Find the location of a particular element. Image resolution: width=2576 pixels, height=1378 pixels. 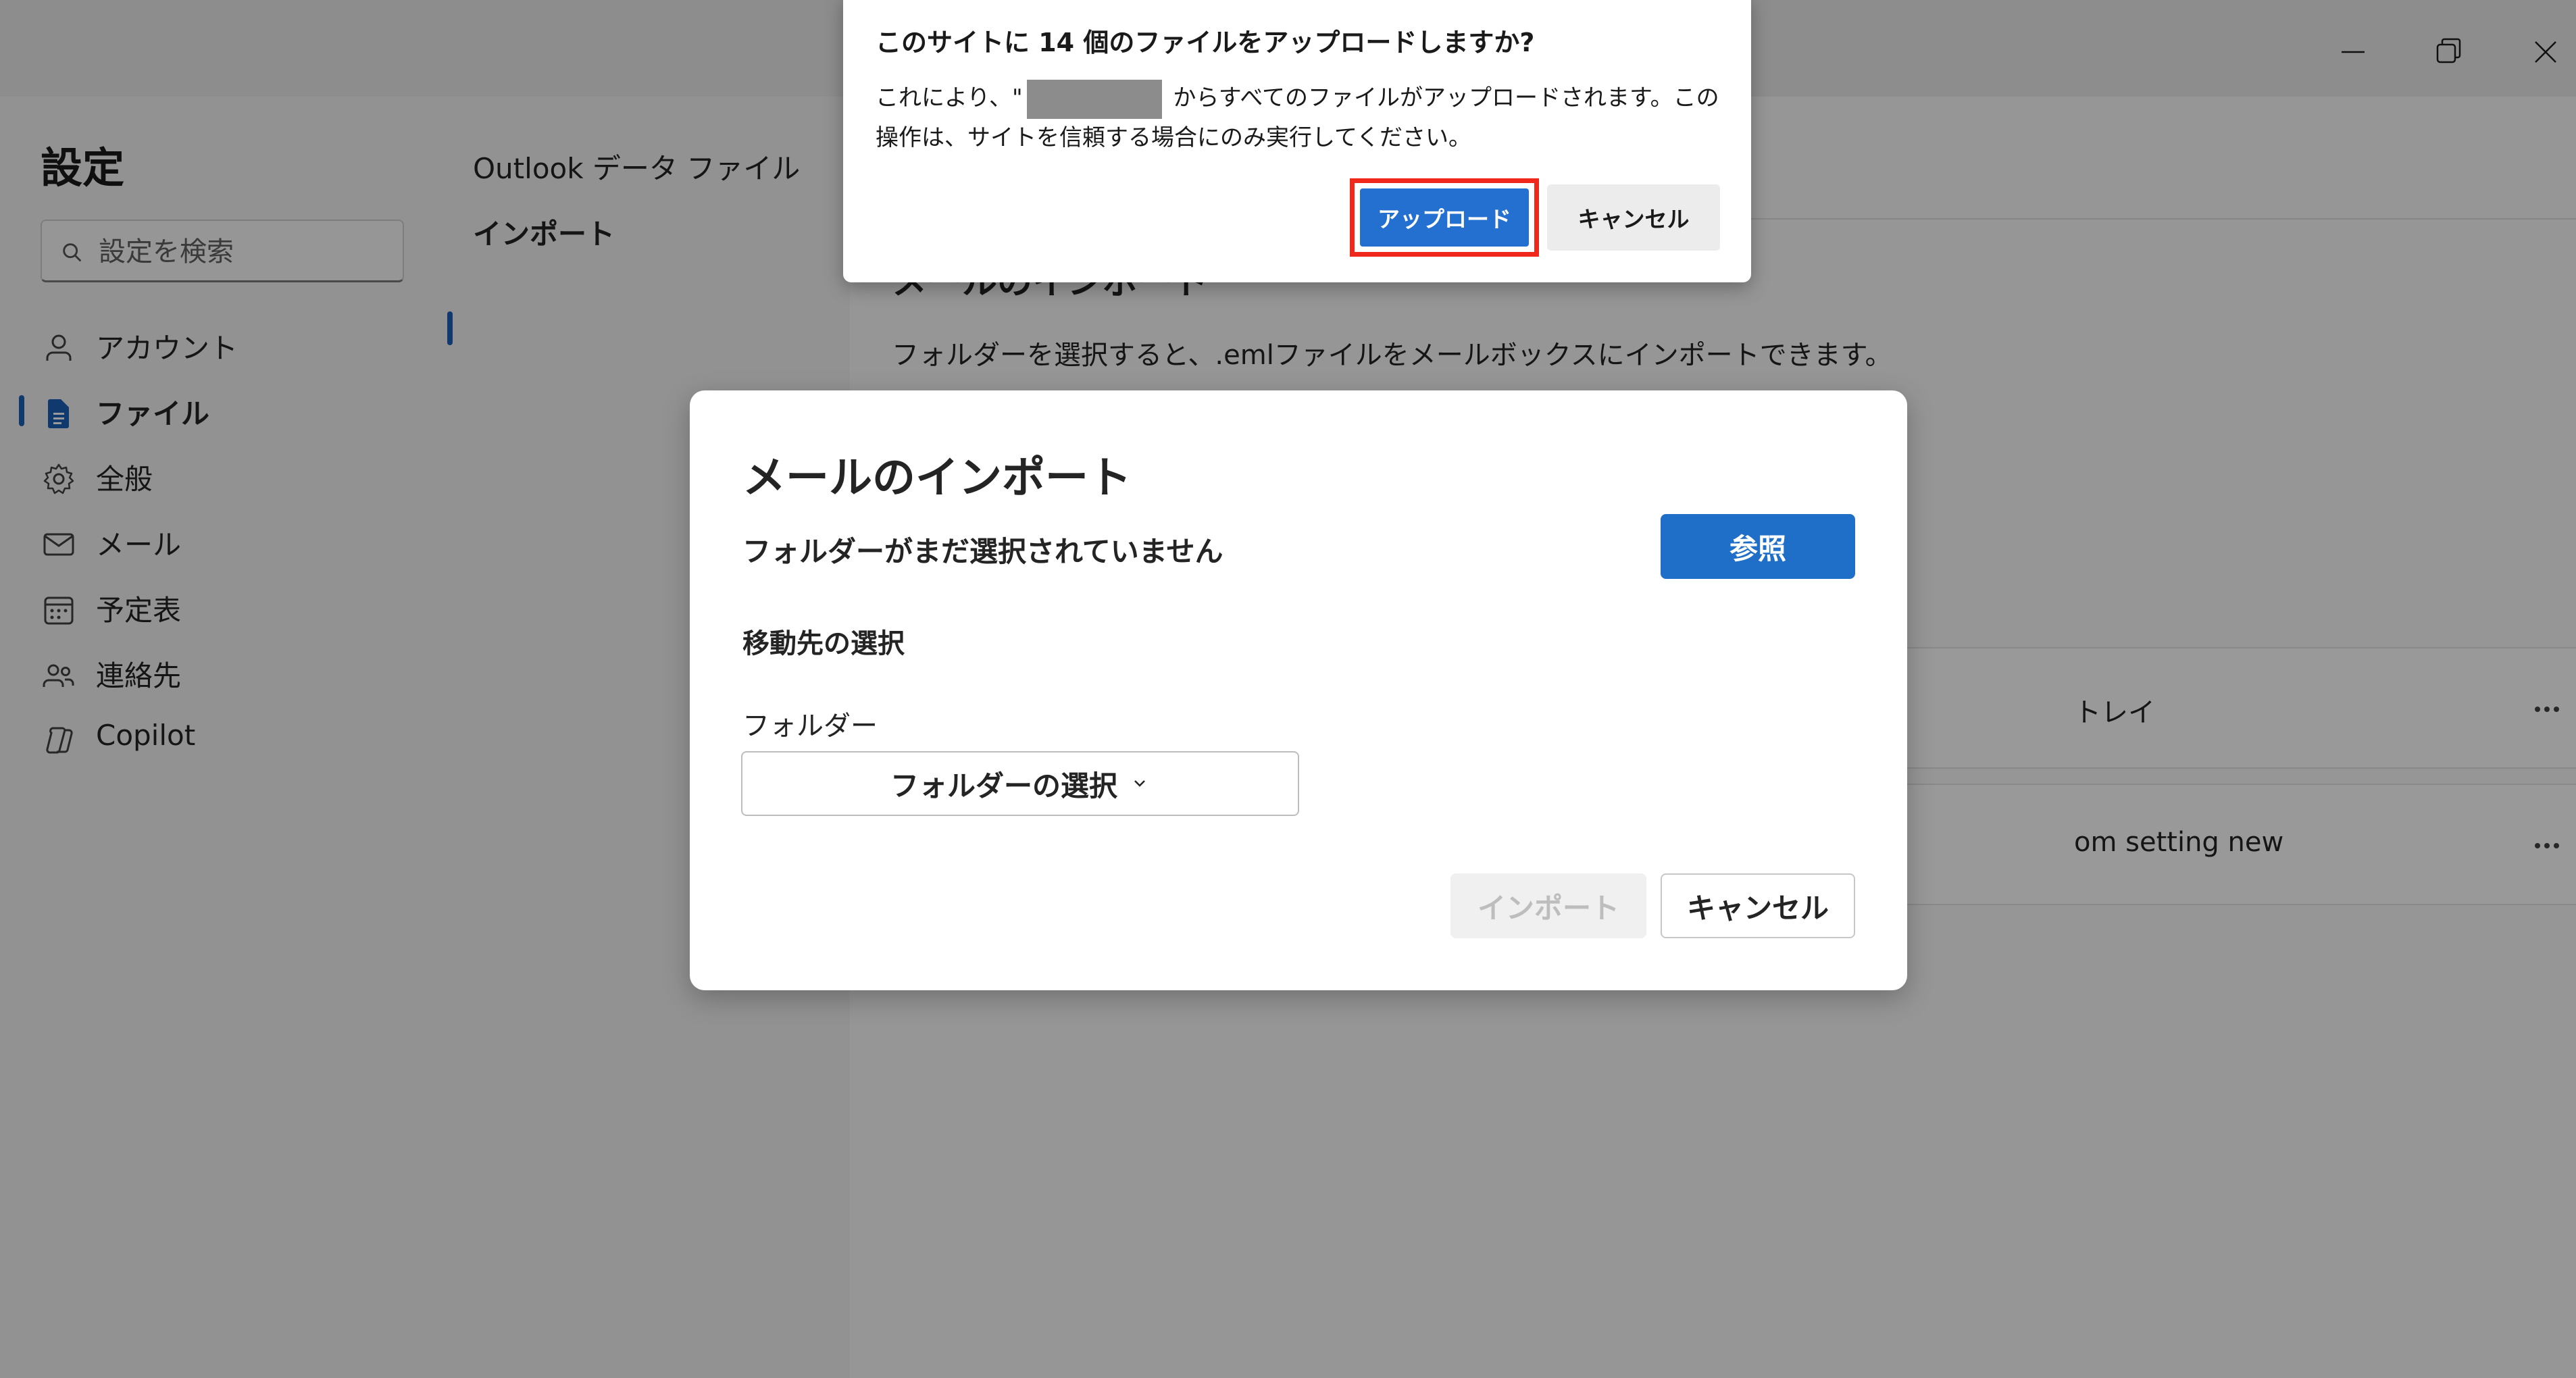

browse-button: 参照 is located at coordinates (1758, 546).